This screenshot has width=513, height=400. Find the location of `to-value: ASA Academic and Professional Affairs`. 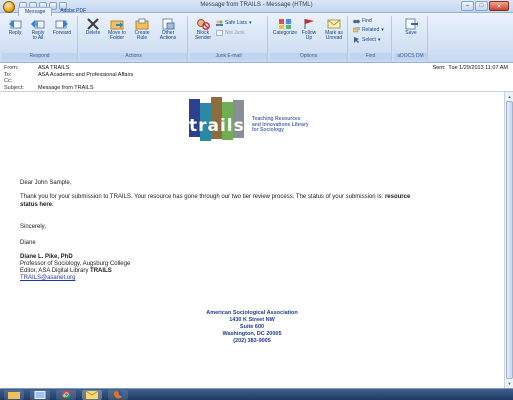

to-value: ASA Academic and Professional Affairs is located at coordinates (85, 75).